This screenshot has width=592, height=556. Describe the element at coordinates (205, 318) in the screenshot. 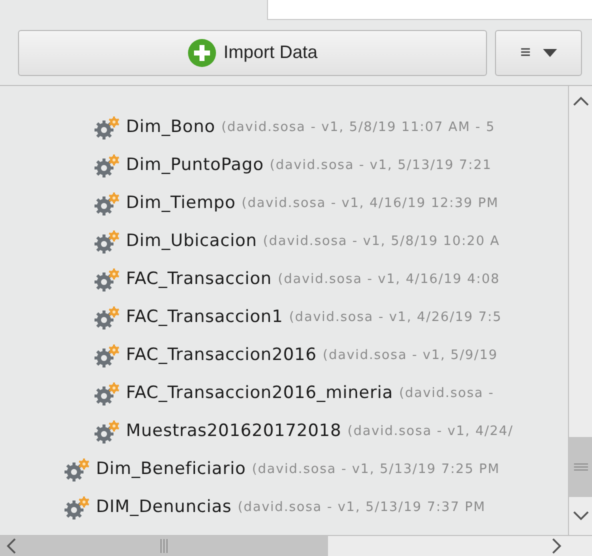

I see `dataset-name: FAC_Transaccion1` at that location.